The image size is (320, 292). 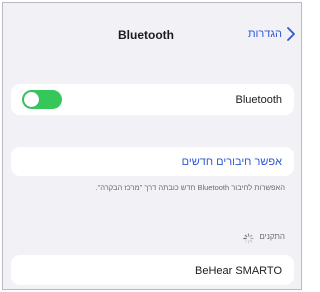 What do you see at coordinates (152, 161) in the screenshot?
I see `allow-new-connections-button: אפשר חיבורים חדשים` at bounding box center [152, 161].